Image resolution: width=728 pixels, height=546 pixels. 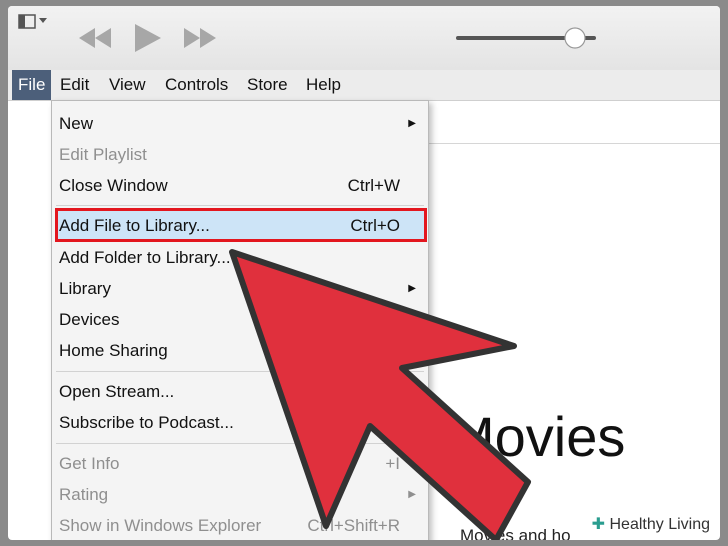 I want to click on menu-item-rating: Rating ▶, so click(x=240, y=494).